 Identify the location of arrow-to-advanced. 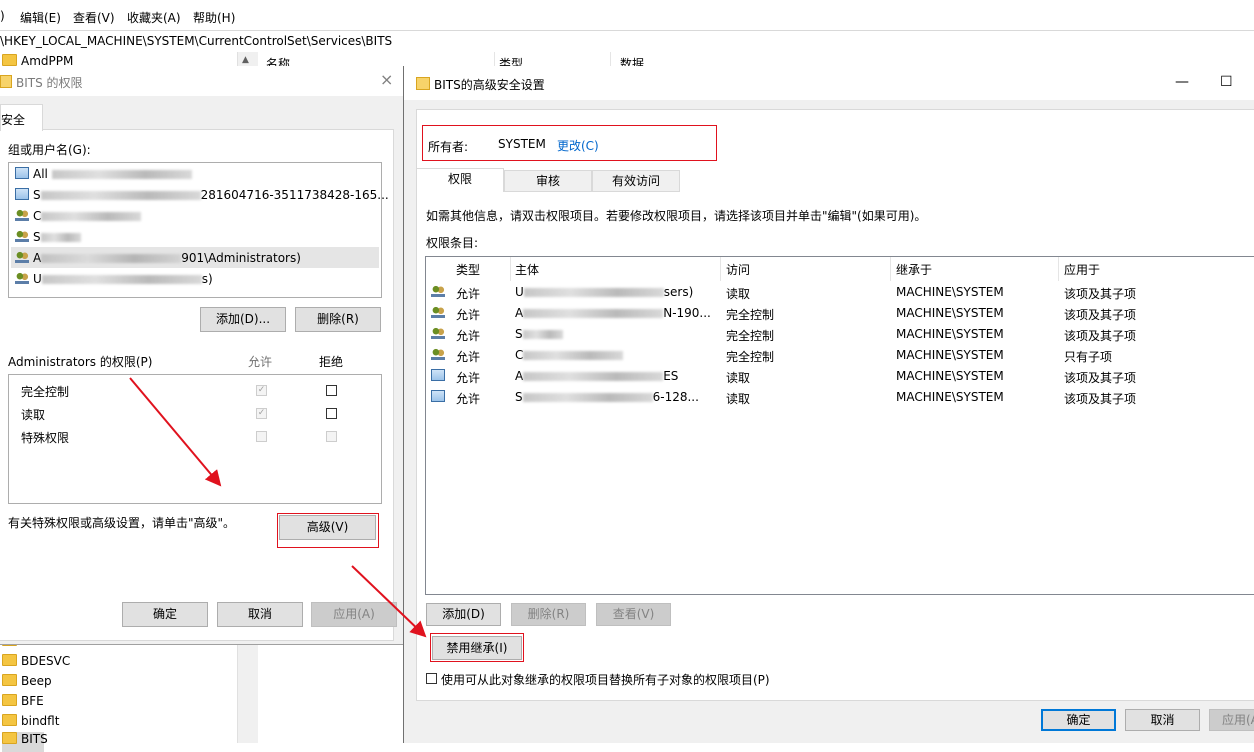
(175, 432).